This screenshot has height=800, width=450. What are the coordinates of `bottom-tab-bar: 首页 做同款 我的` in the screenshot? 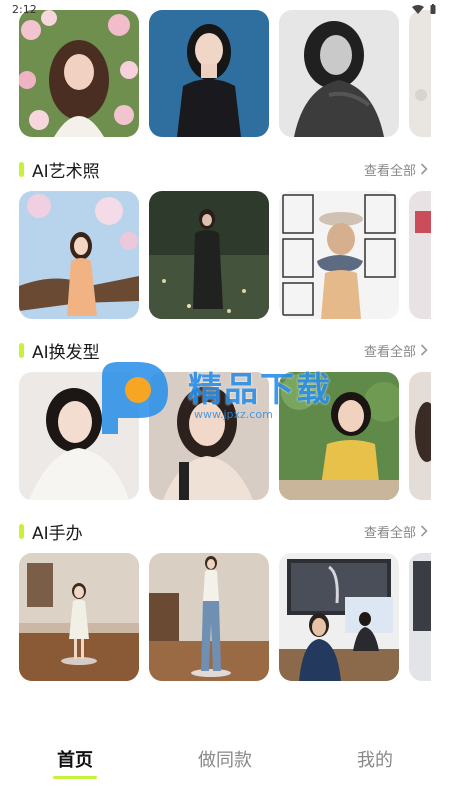 It's located at (225, 764).